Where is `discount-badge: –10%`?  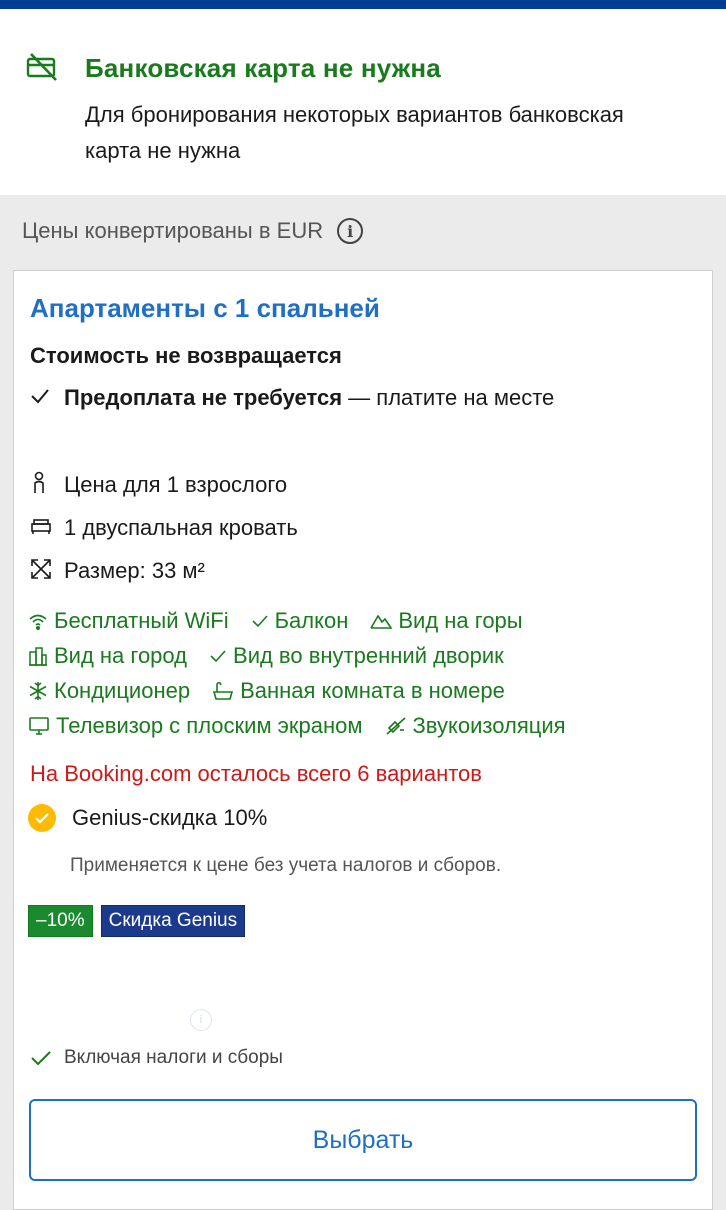
discount-badge: –10% is located at coordinates (60, 921).